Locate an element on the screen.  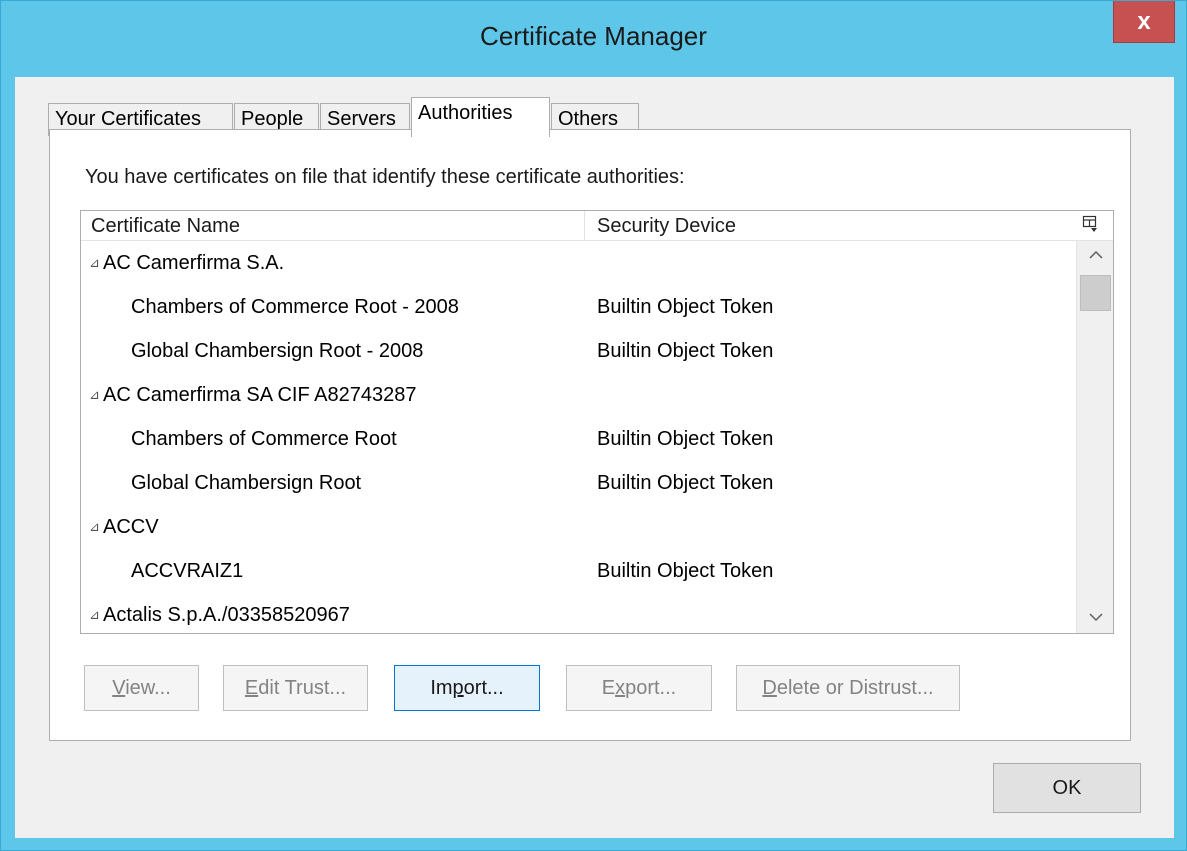
certificate-name: Global Chambersign Root - 2008 is located at coordinates (277, 351).